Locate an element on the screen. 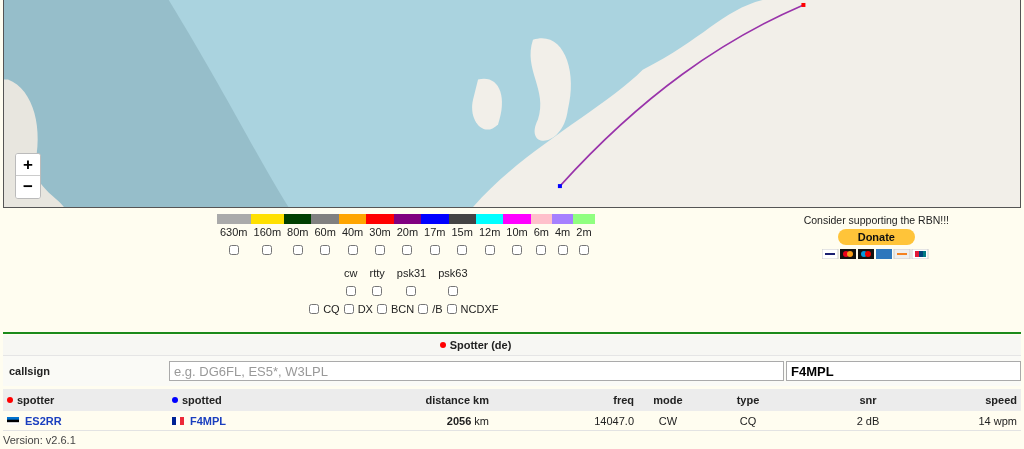 The height and width of the screenshot is (449, 1024). table-cell: 2 dB is located at coordinates (868, 420).